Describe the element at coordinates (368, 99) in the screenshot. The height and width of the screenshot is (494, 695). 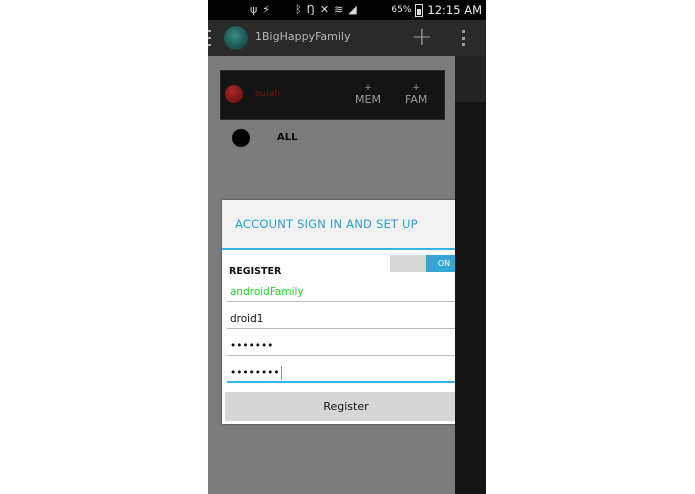
I see `add-member-label: MEM` at that location.